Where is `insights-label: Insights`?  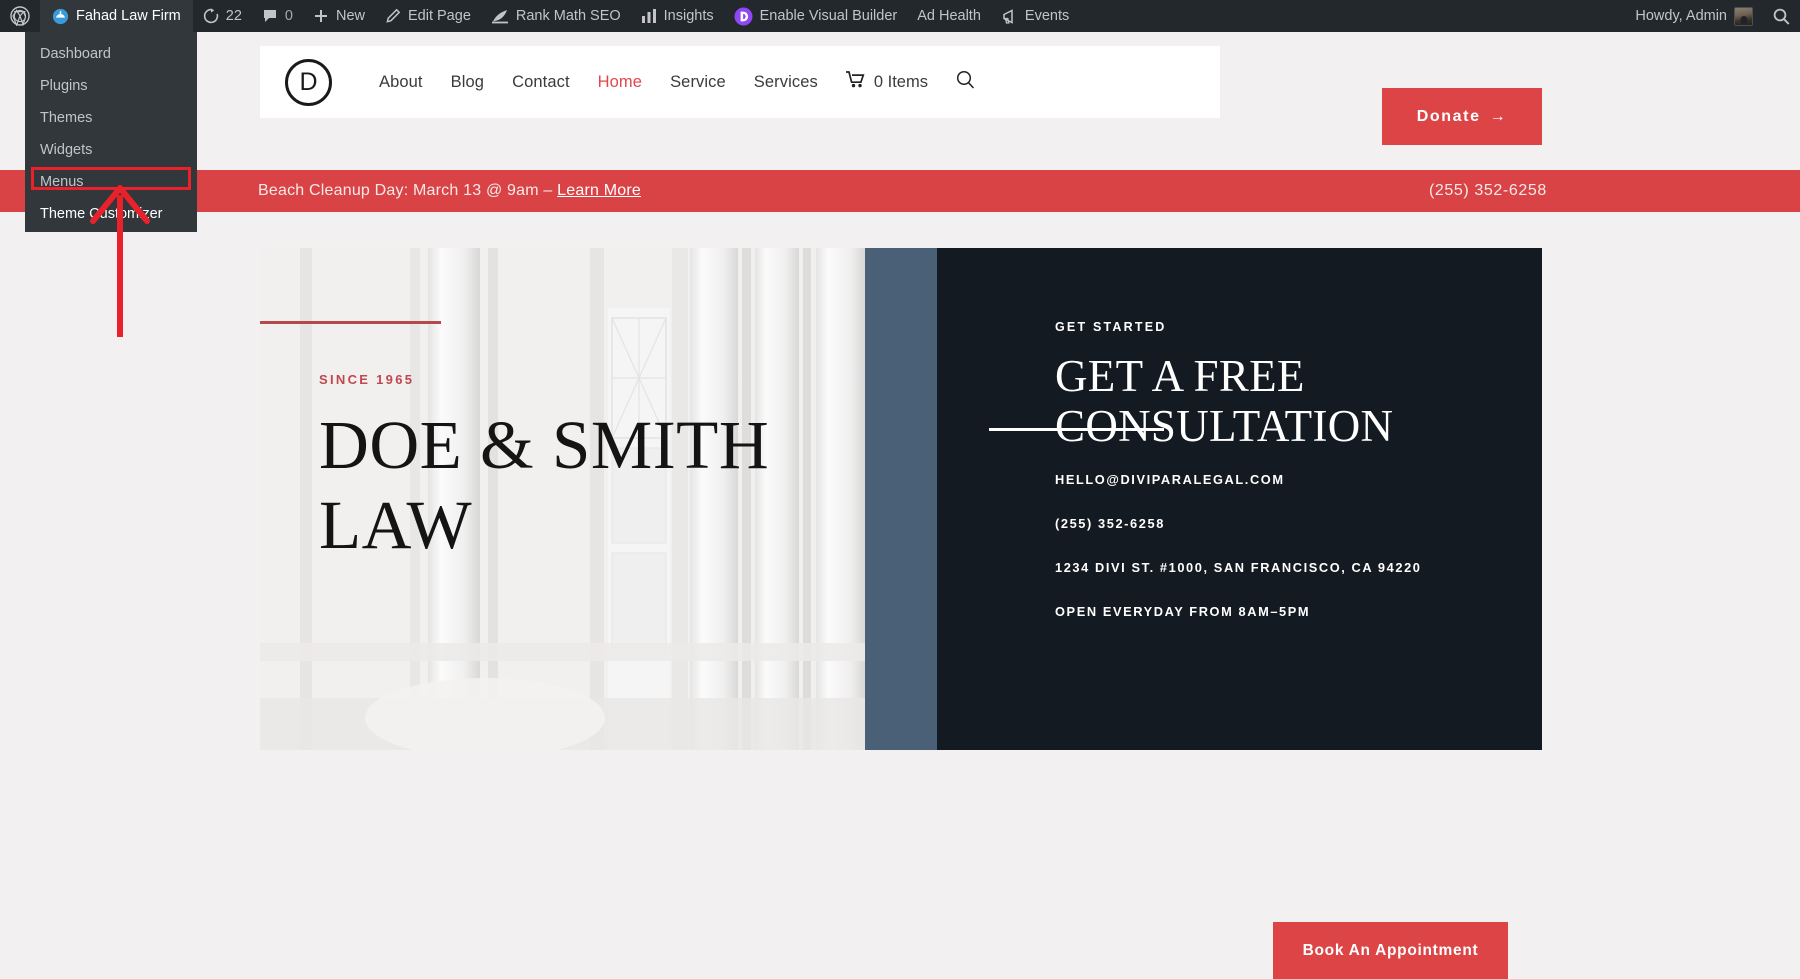 insights-label: Insights is located at coordinates (688, 16).